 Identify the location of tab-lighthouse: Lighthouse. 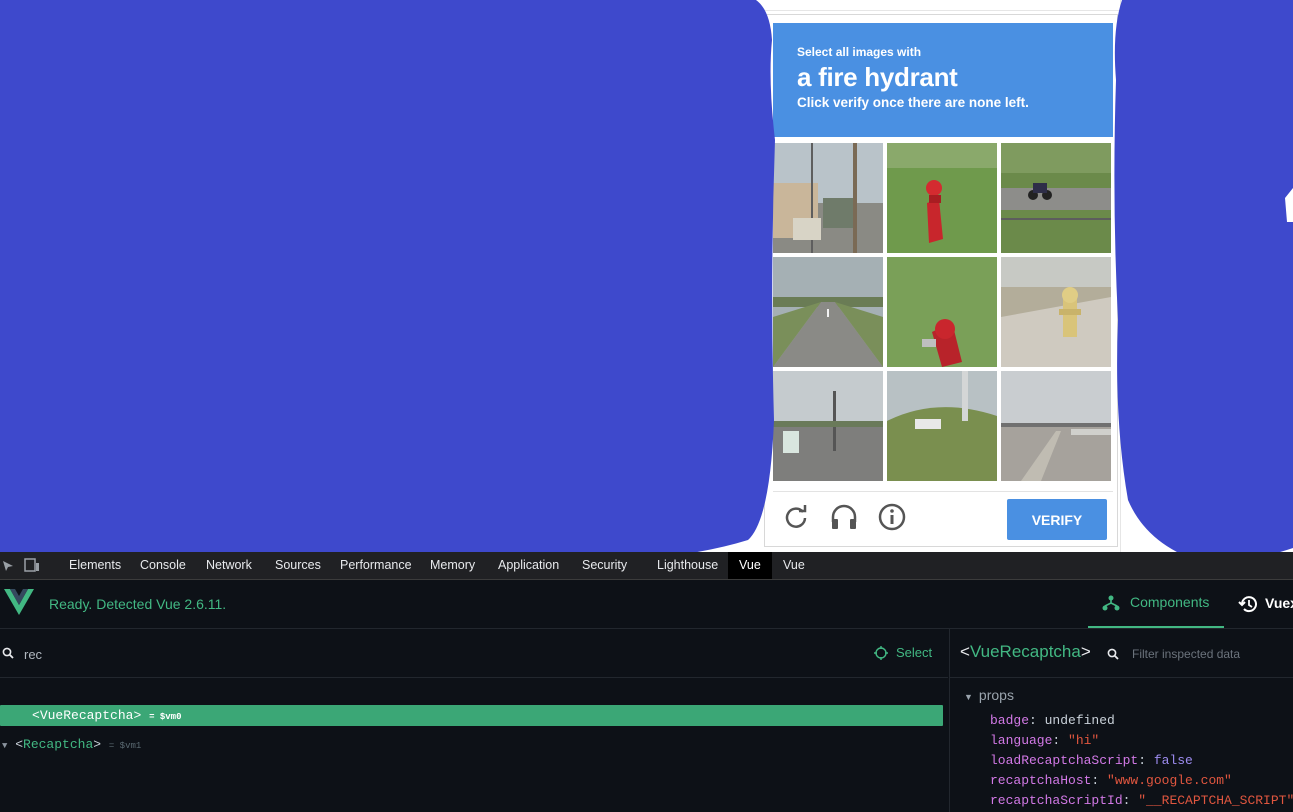
(687, 565).